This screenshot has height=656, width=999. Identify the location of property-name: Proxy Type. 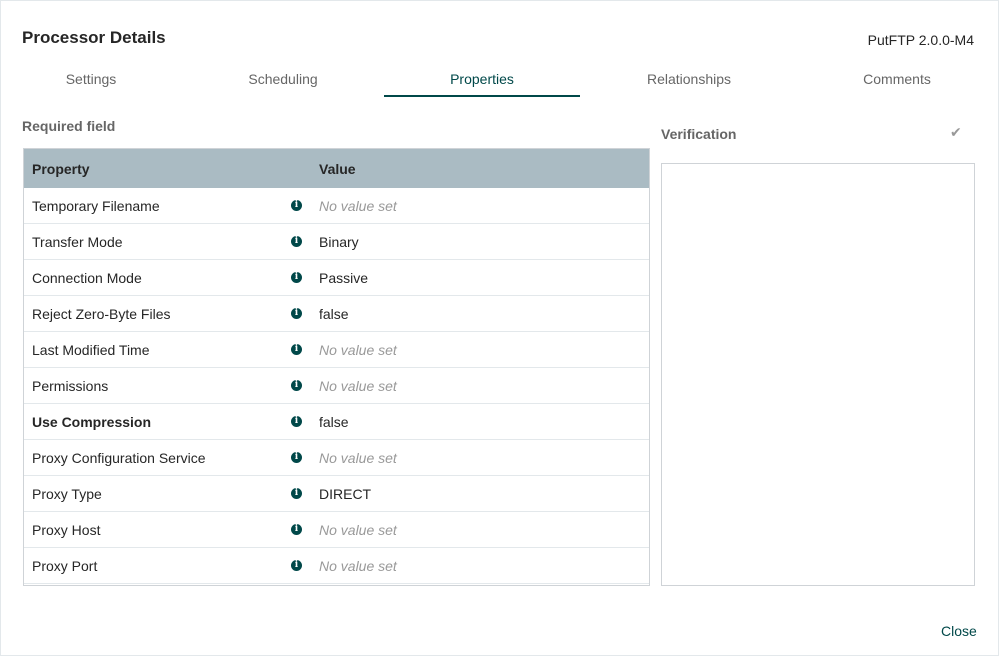
(67, 493).